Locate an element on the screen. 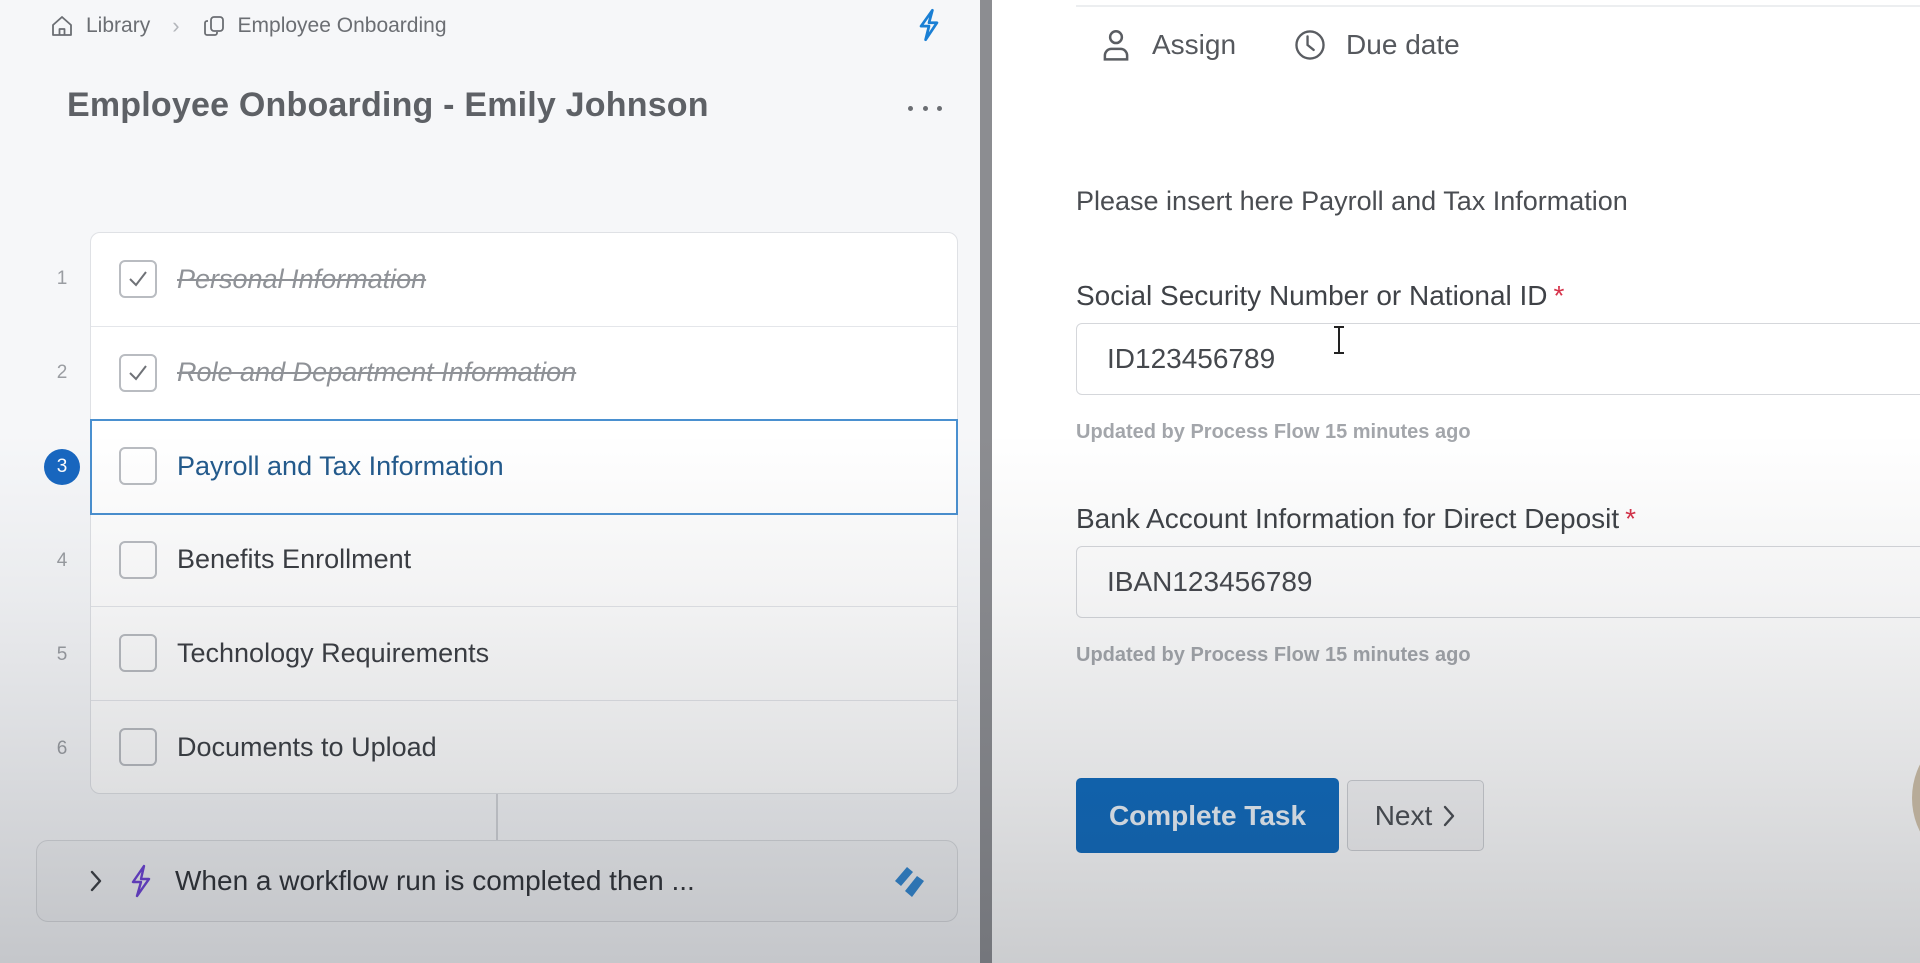 The height and width of the screenshot is (963, 1920). home-icon is located at coordinates (62, 26).